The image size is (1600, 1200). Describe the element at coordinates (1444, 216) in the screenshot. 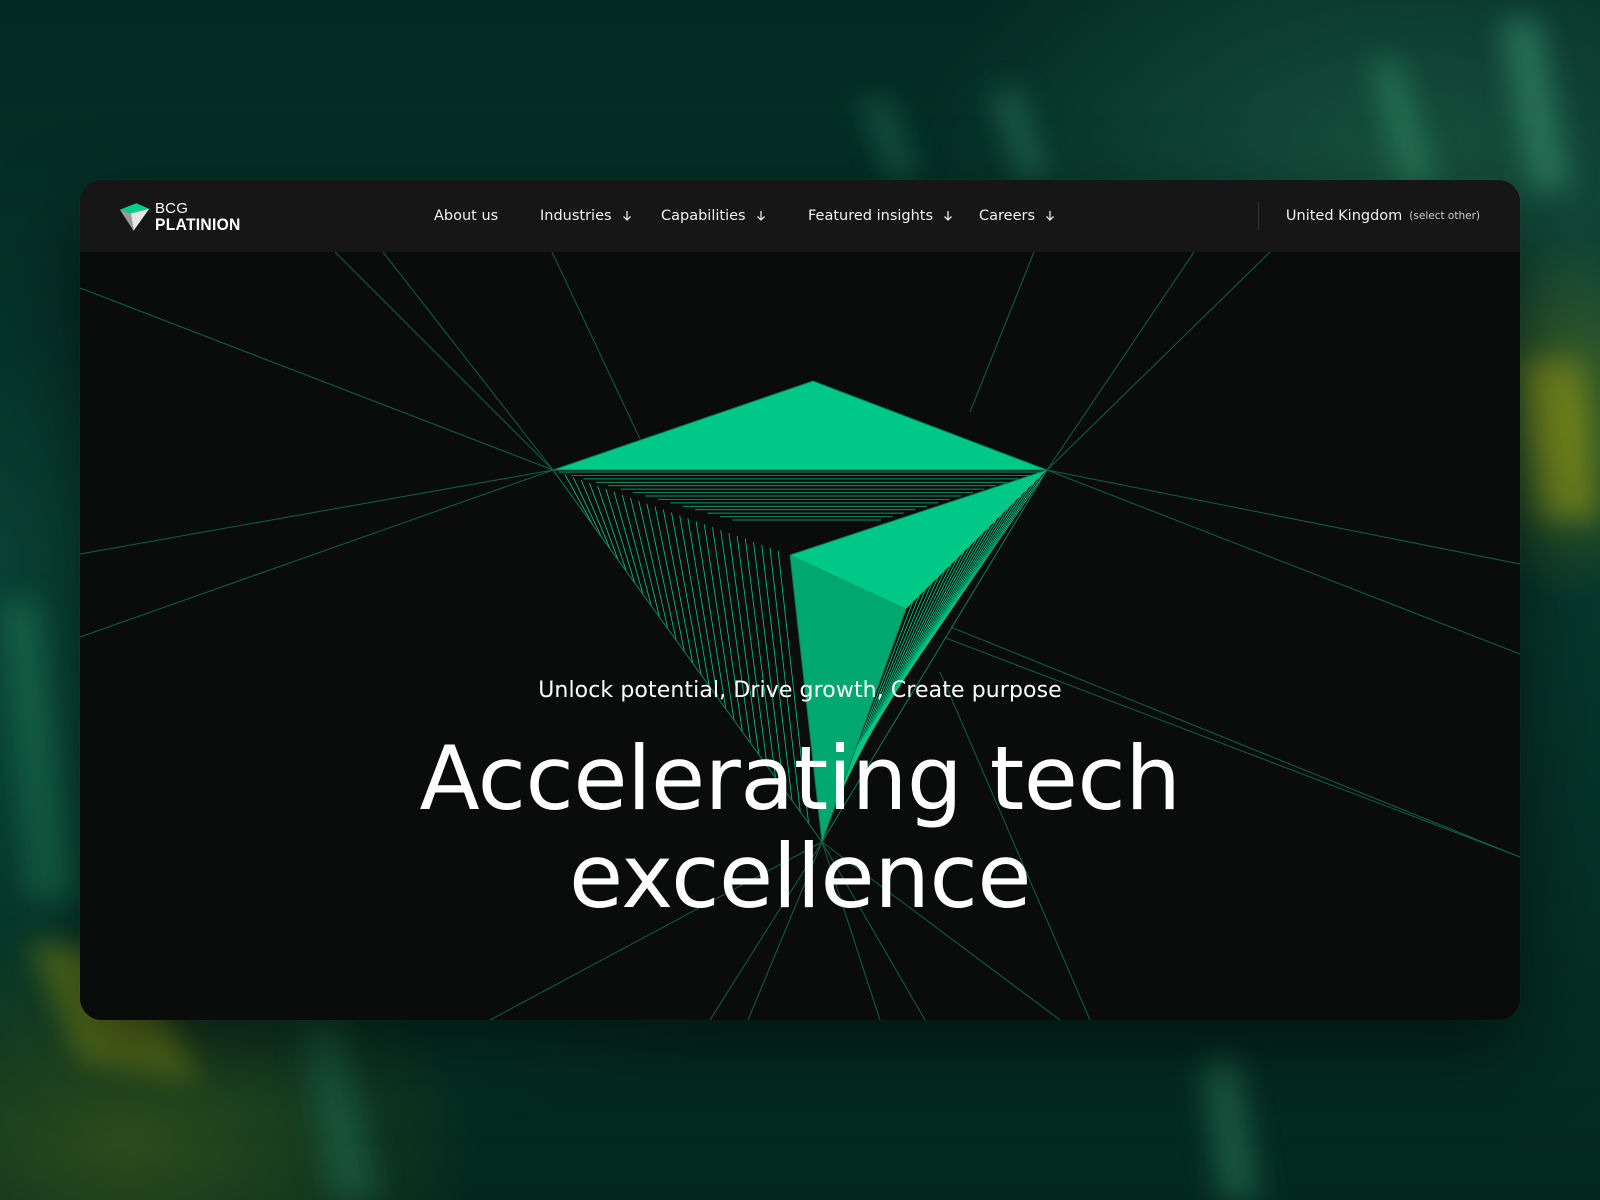

I see `region-select-other-link: (select other)` at that location.